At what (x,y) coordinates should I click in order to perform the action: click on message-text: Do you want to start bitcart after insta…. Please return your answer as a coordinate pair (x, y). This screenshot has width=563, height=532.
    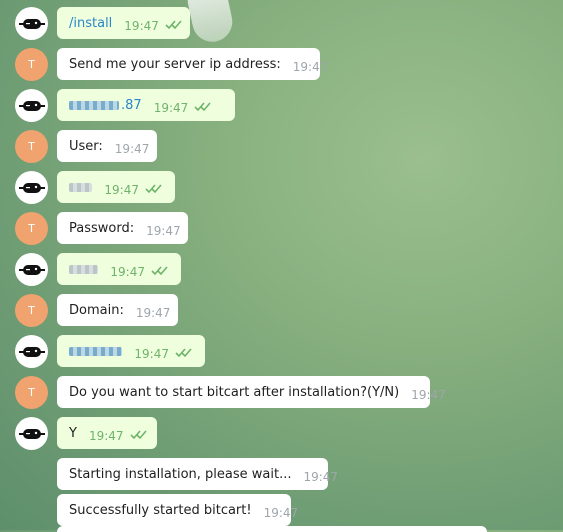
    Looking at the image, I should click on (234, 392).